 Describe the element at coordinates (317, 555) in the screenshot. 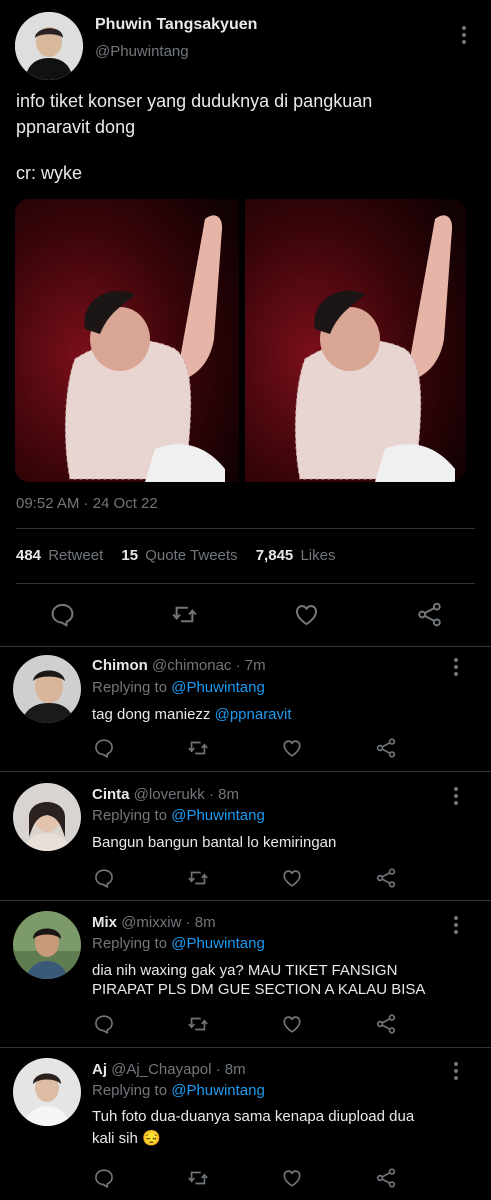

I see `likes-label: Likes` at that location.